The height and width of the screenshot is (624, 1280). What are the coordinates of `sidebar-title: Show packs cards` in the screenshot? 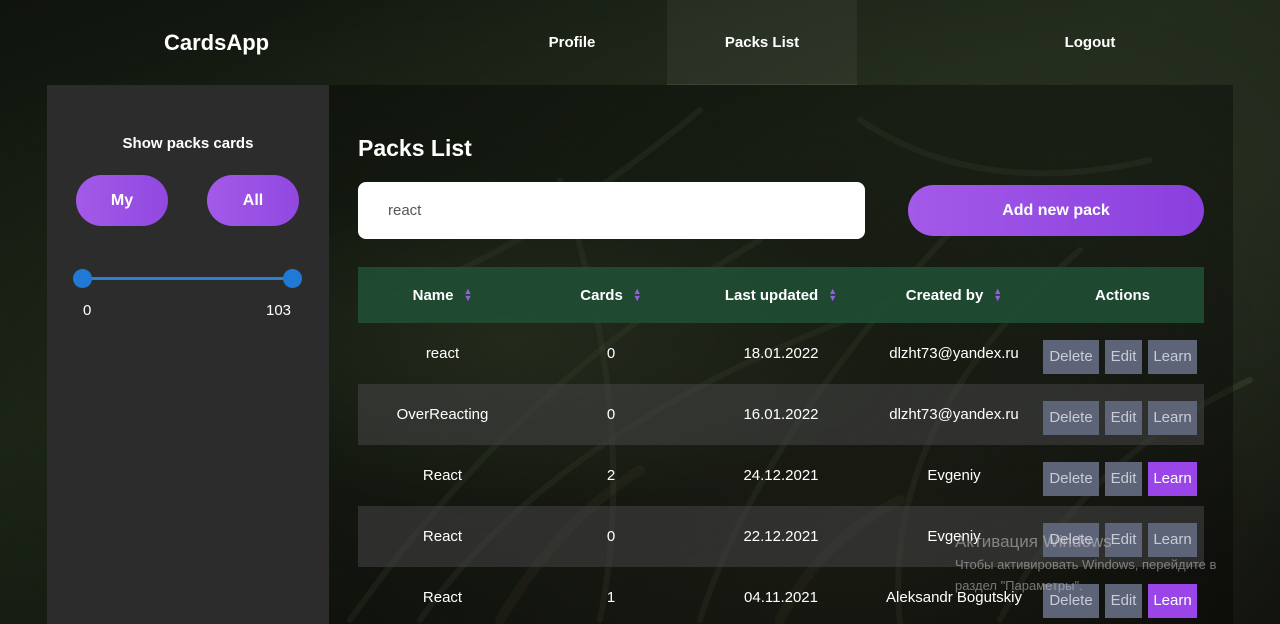 It's located at (188, 143).